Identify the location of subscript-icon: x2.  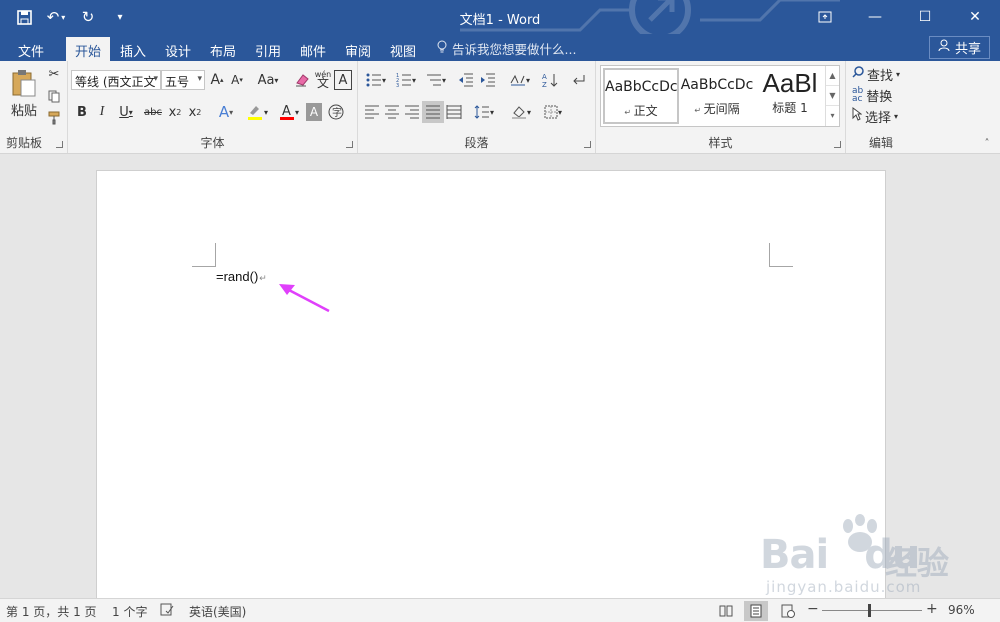
(175, 112).